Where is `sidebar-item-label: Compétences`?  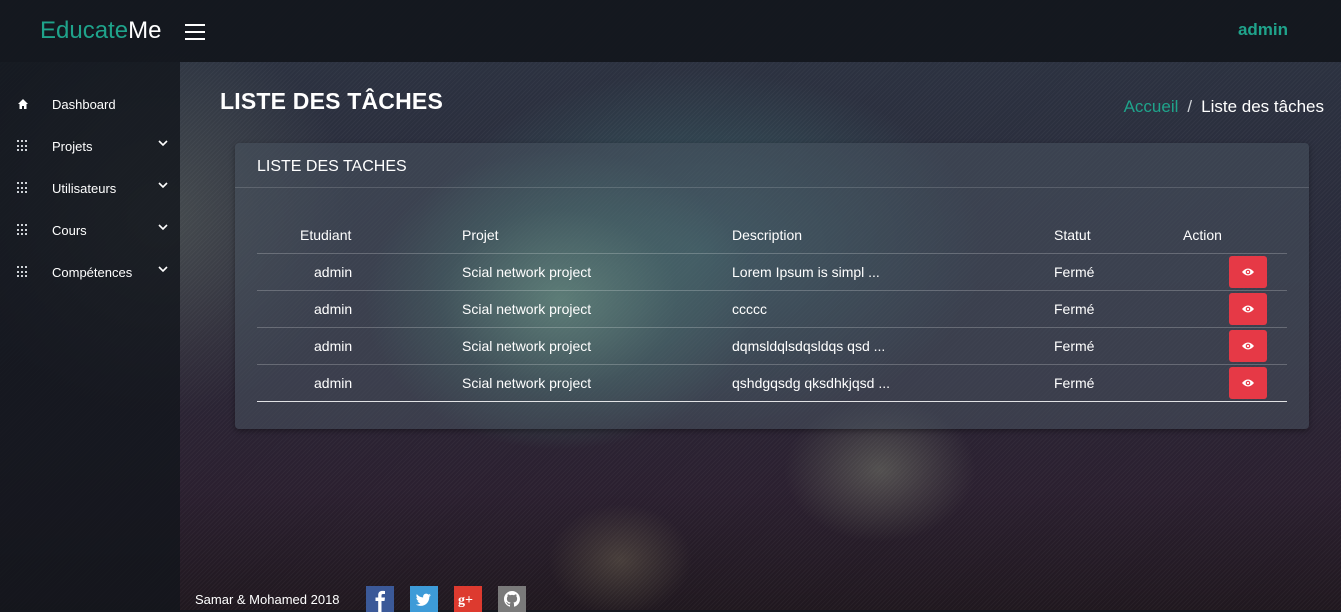 sidebar-item-label: Compétences is located at coordinates (92, 272).